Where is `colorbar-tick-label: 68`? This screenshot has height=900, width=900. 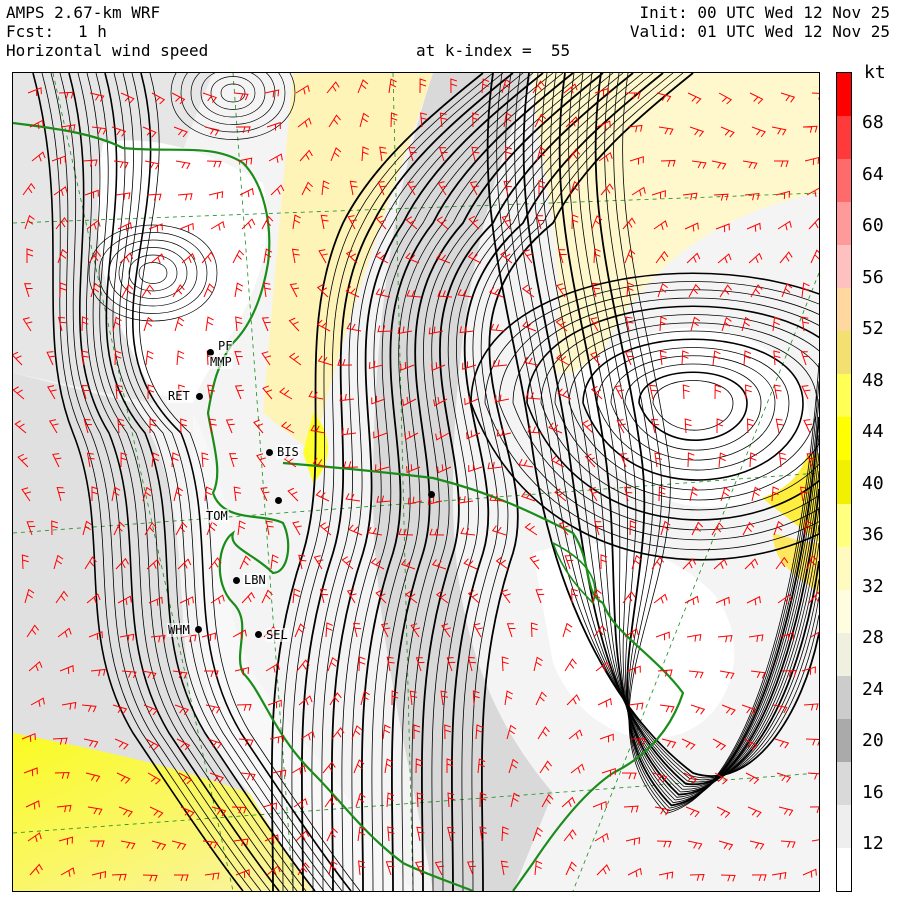
colorbar-tick-label: 68 is located at coordinates (873, 122).